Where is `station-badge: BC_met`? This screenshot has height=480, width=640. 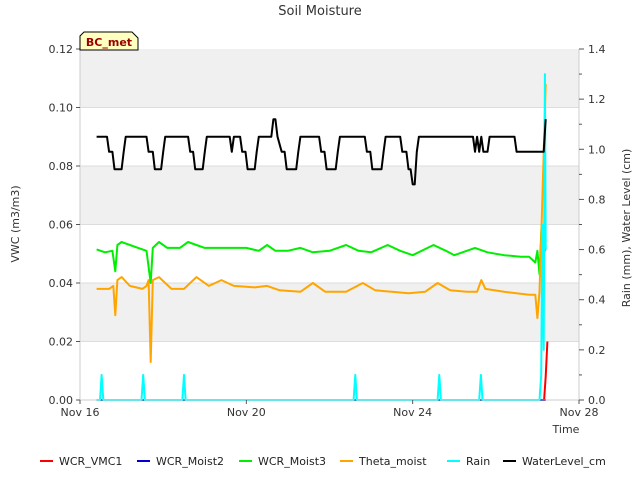 station-badge: BC_met is located at coordinates (109, 41).